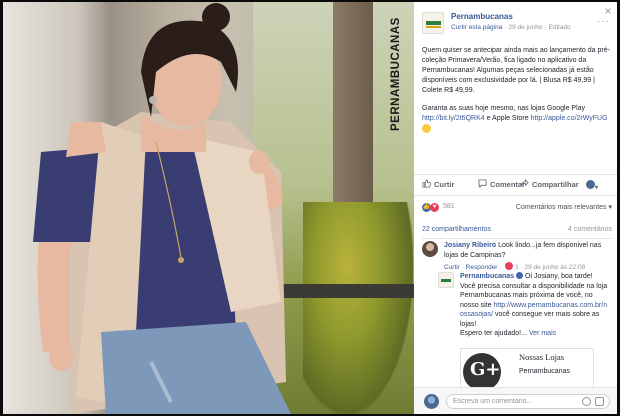 The width and height of the screenshot is (620, 416). Describe the element at coordinates (487, 276) in the screenshot. I see `reply-author: Pernambucanas` at that location.